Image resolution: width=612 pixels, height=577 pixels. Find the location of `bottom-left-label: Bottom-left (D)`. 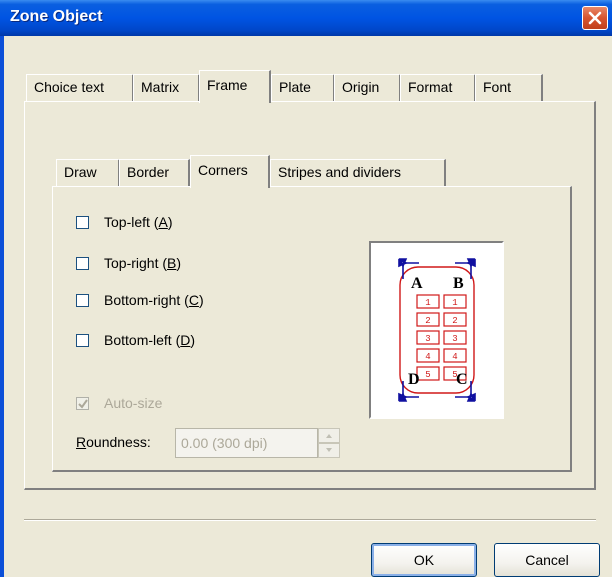

bottom-left-label: Bottom-left (D) is located at coordinates (150, 340).